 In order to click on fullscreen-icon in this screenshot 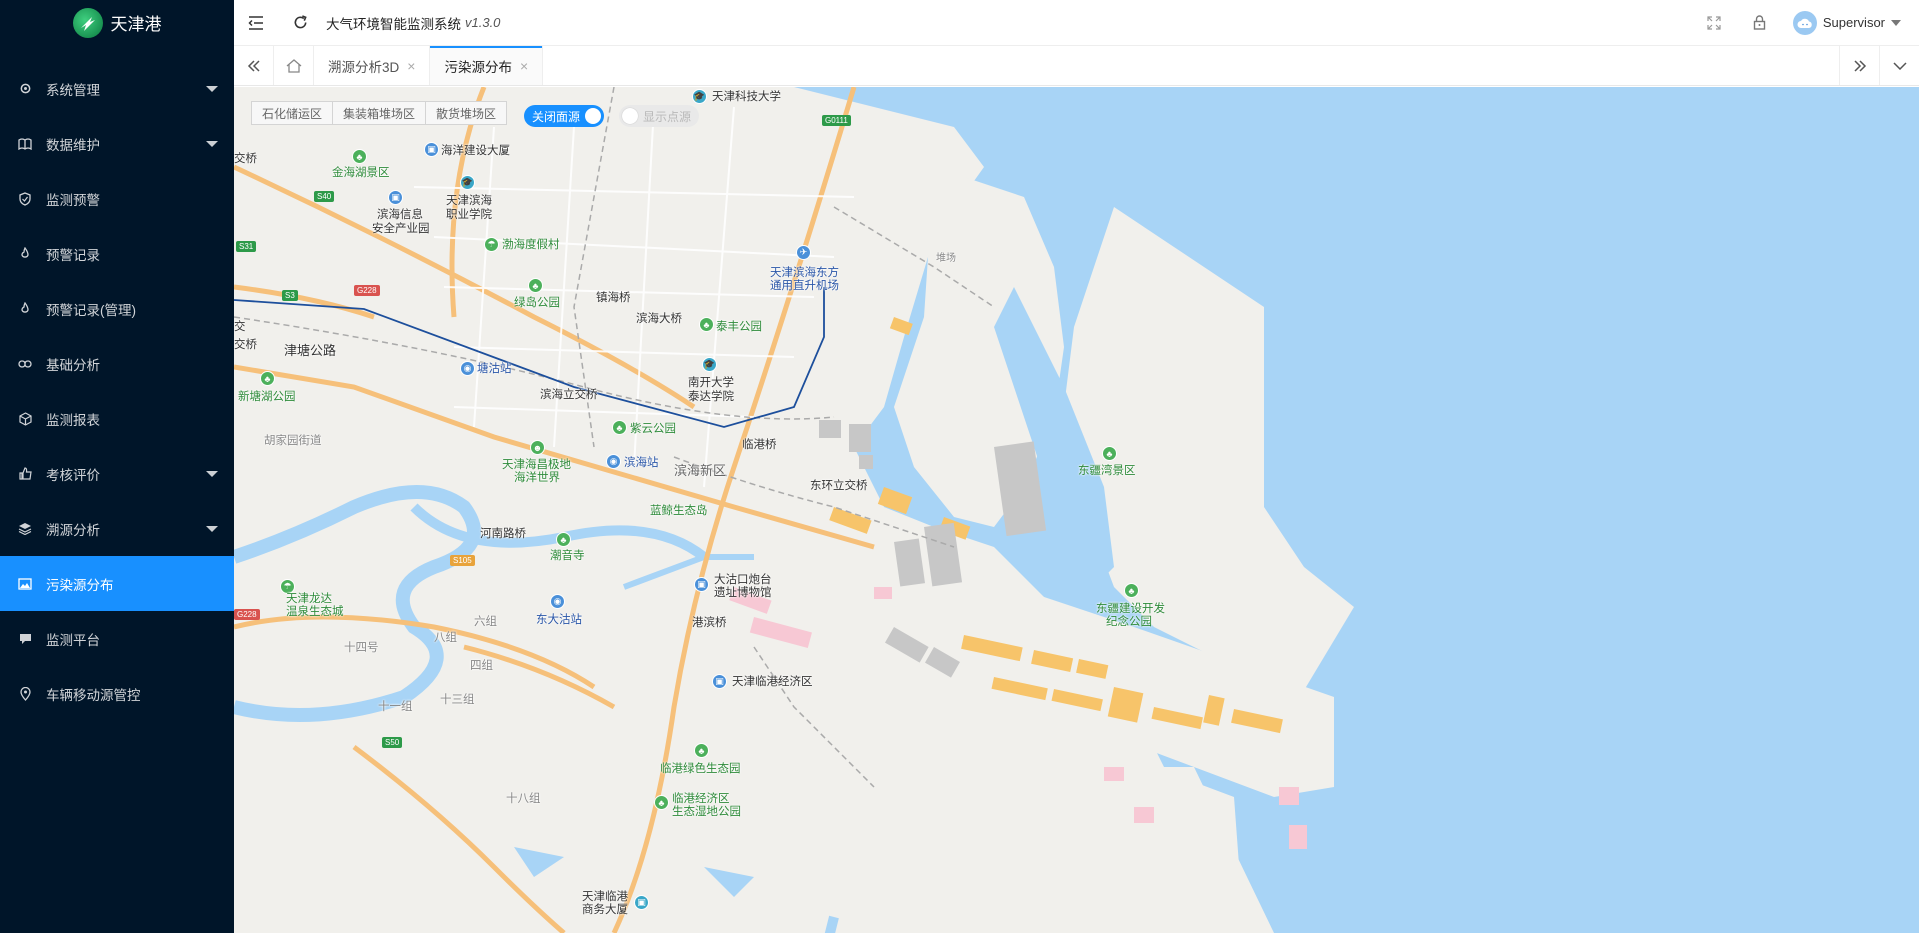, I will do `click(1714, 22)`.